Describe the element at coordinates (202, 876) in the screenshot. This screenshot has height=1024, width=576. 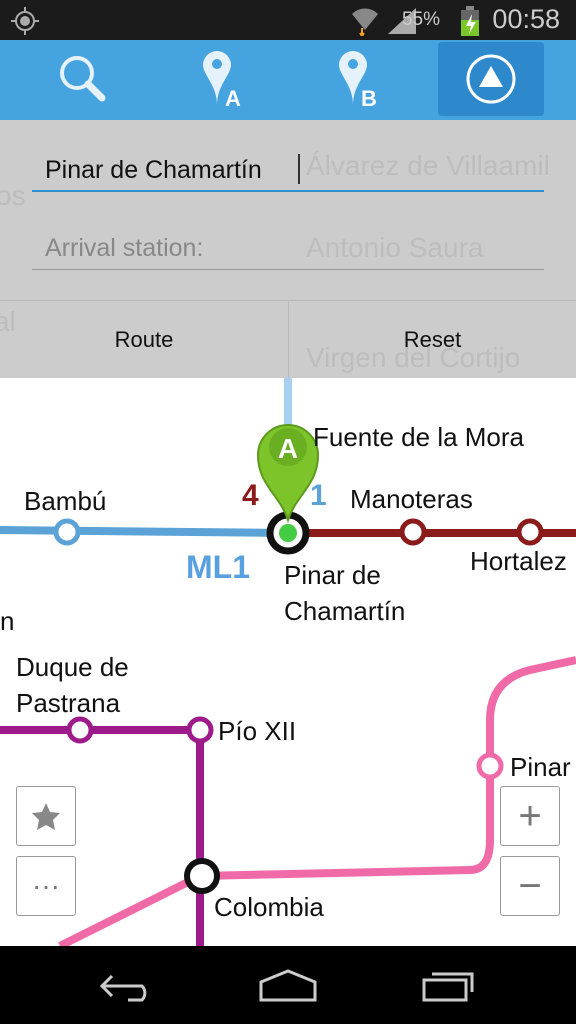
I see `station-colombia` at that location.